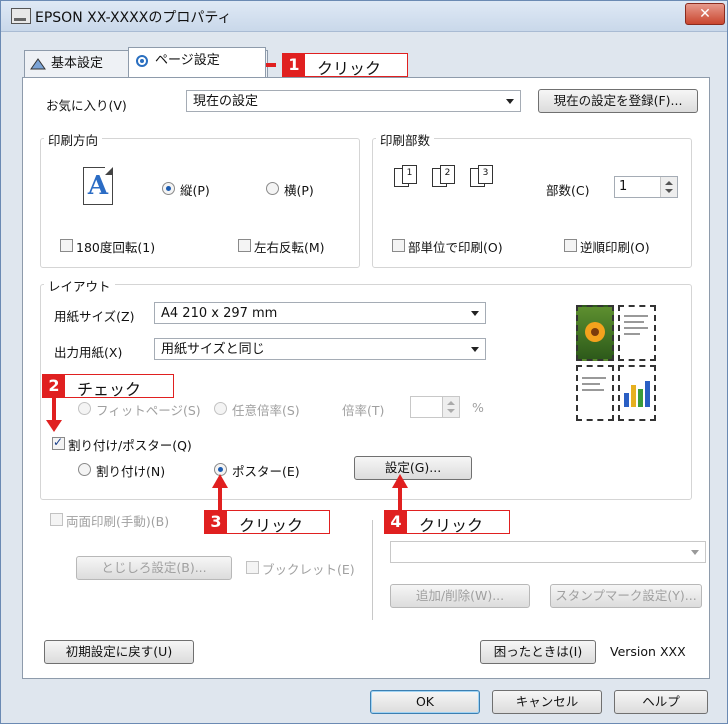 The width and height of the screenshot is (728, 724). I want to click on arrow-down-icon, so click(54, 426).